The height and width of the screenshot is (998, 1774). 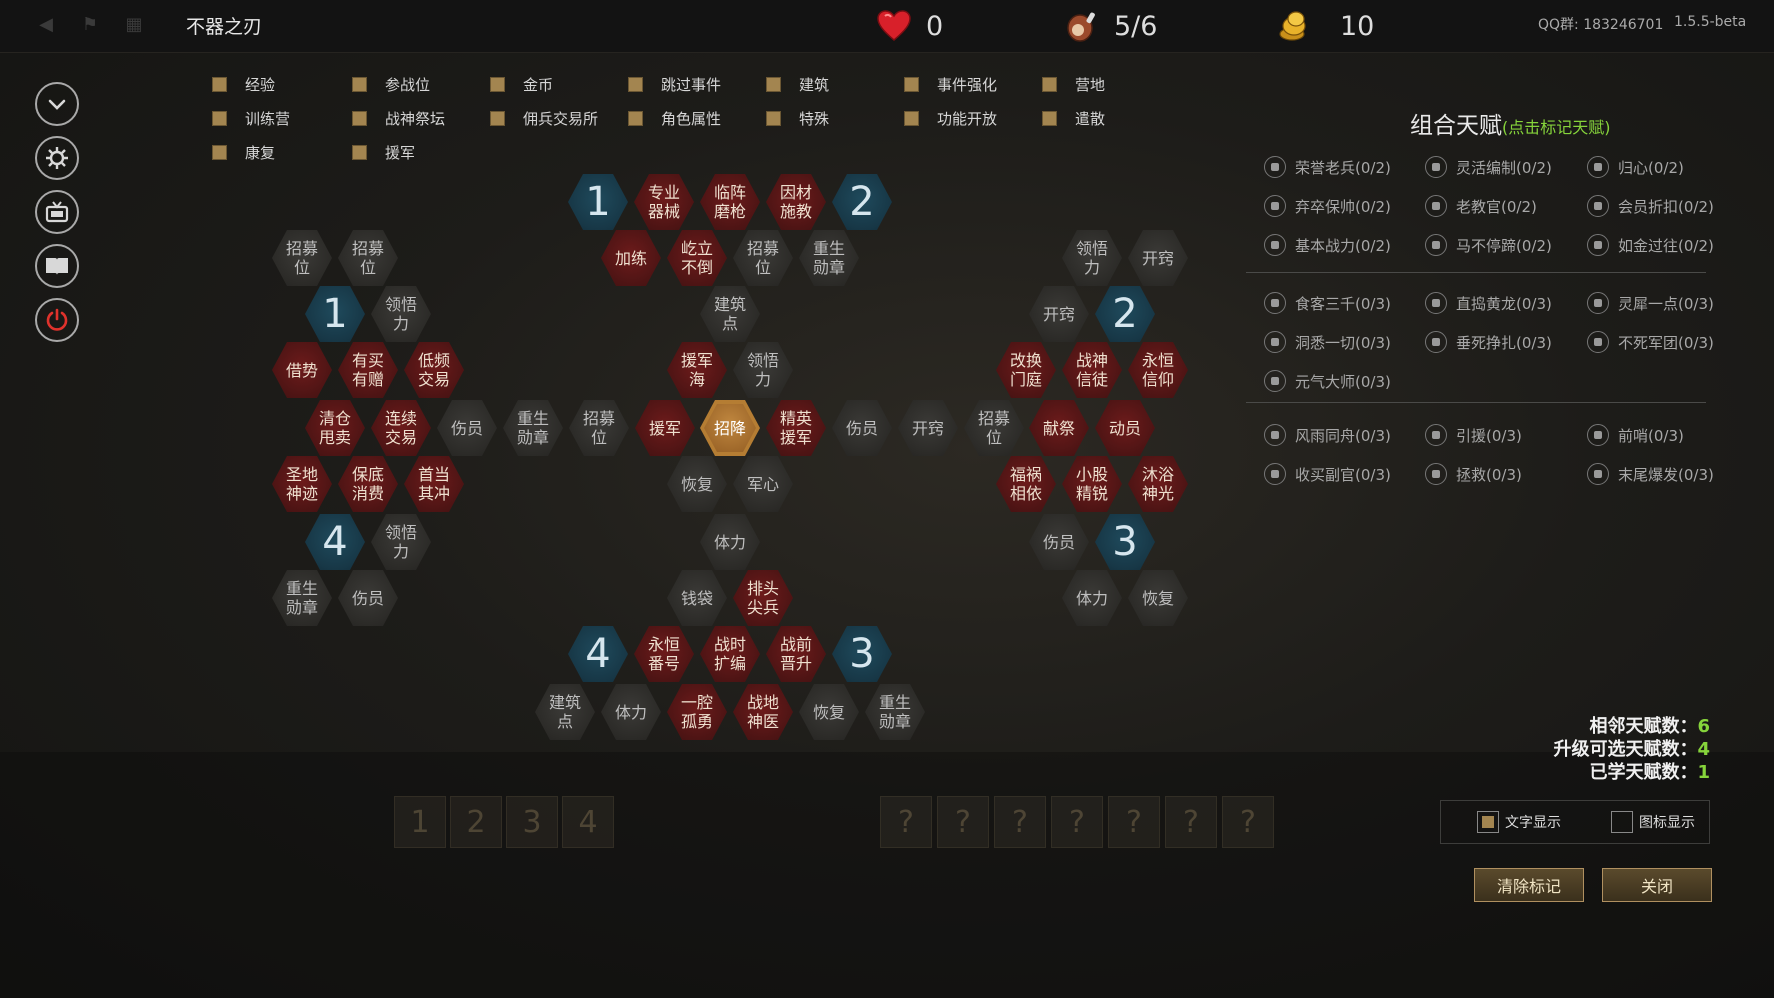 What do you see at coordinates (1092, 370) in the screenshot?
I see `talent-hex: 战神 信徒` at bounding box center [1092, 370].